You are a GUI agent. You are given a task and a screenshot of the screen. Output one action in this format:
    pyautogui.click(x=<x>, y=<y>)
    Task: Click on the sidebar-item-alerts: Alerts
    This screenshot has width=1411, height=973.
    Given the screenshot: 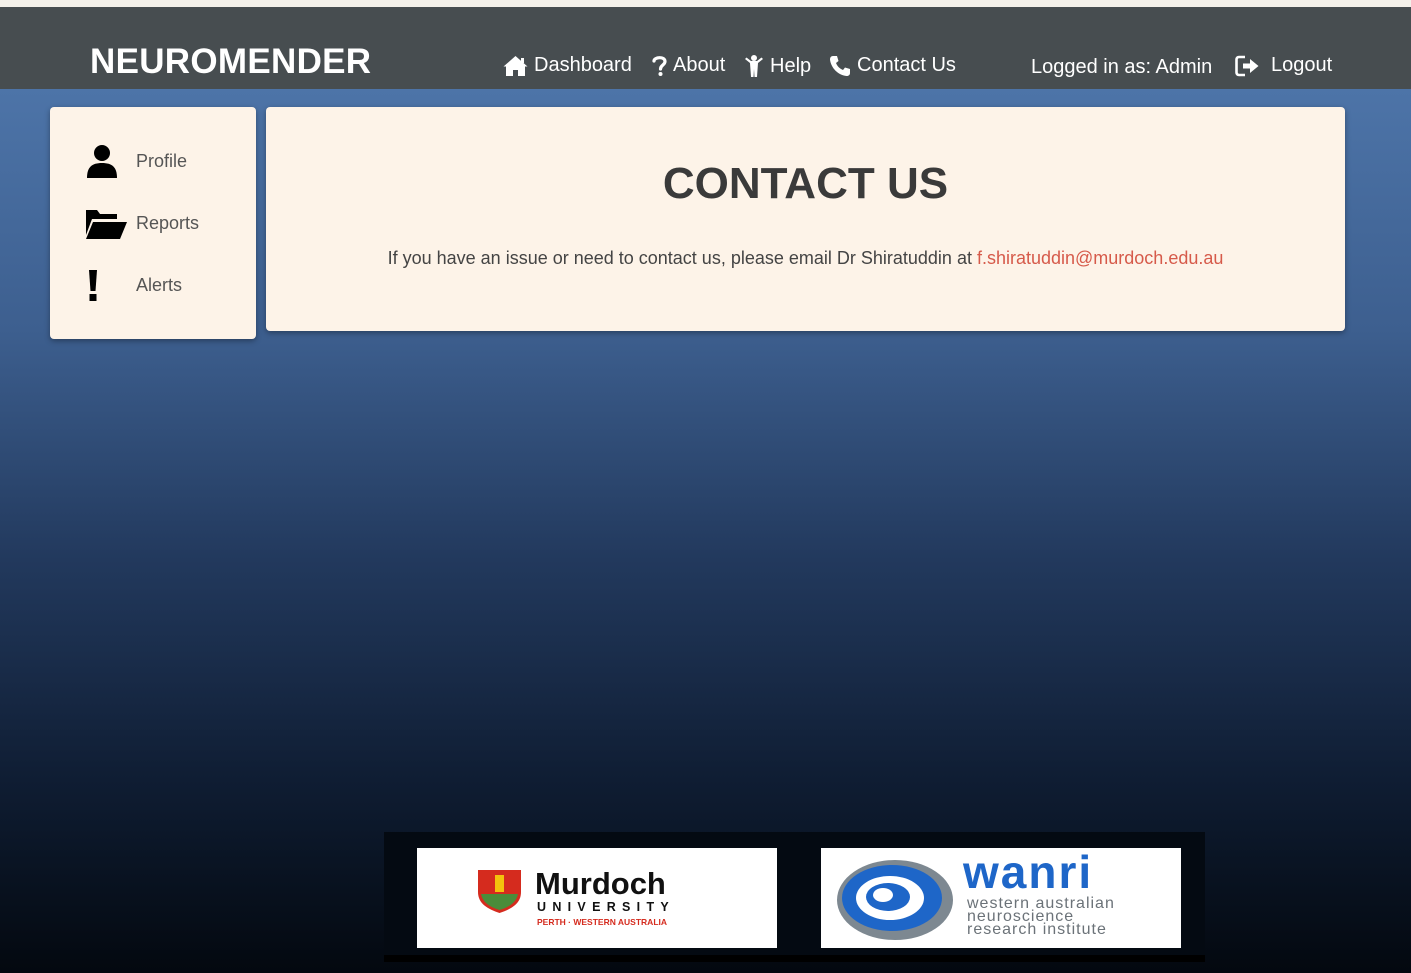 What is the action you would take?
    pyautogui.click(x=164, y=287)
    